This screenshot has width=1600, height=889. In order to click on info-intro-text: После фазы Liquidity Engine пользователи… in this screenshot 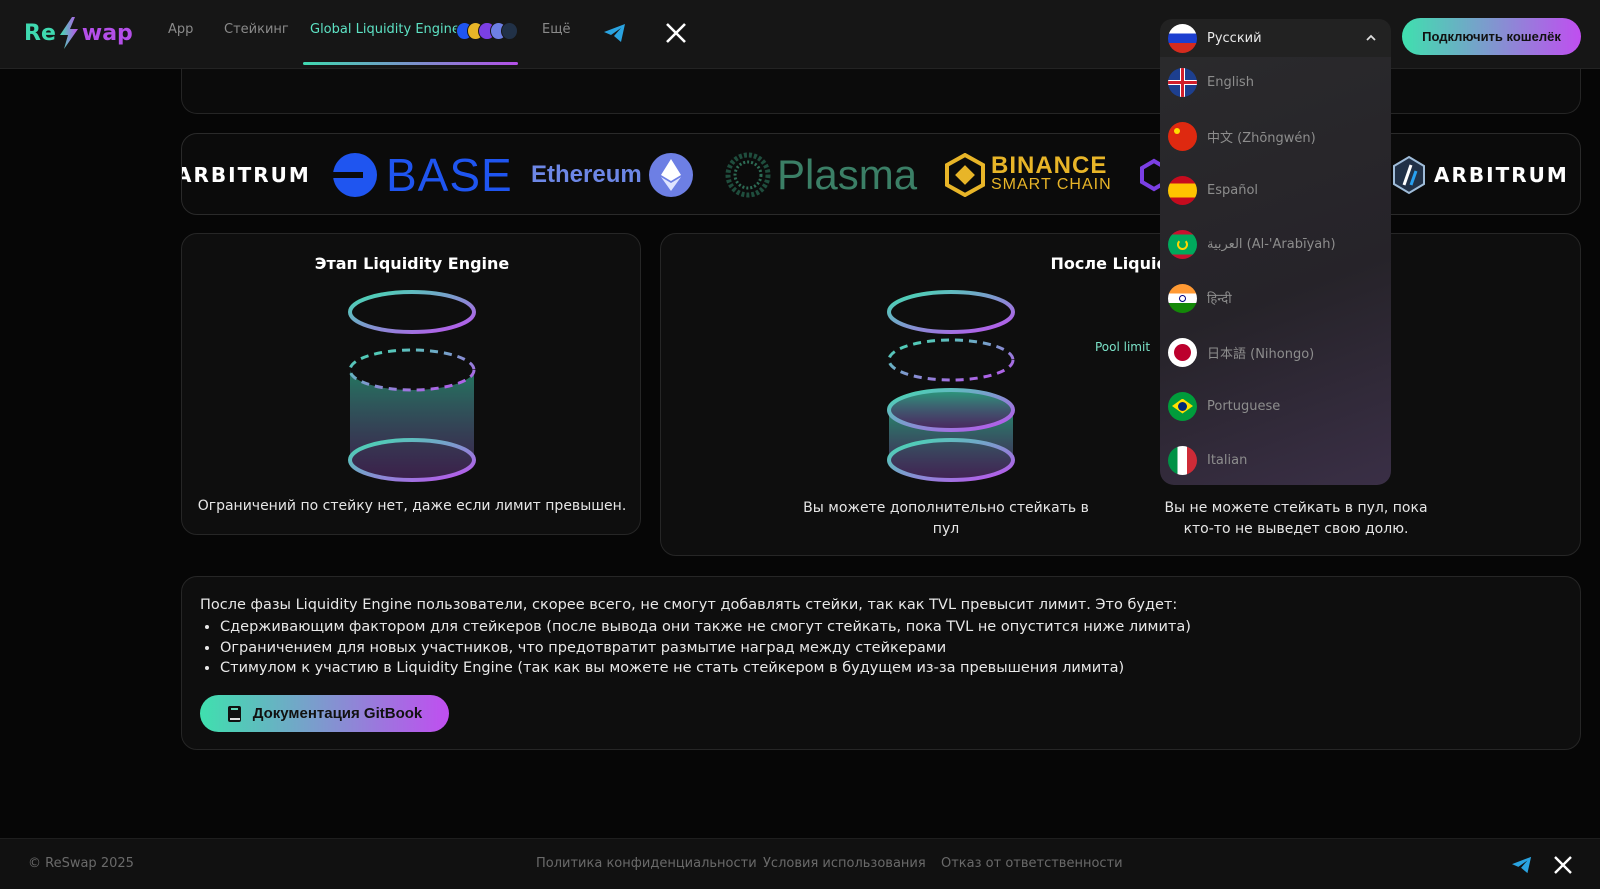, I will do `click(689, 605)`.